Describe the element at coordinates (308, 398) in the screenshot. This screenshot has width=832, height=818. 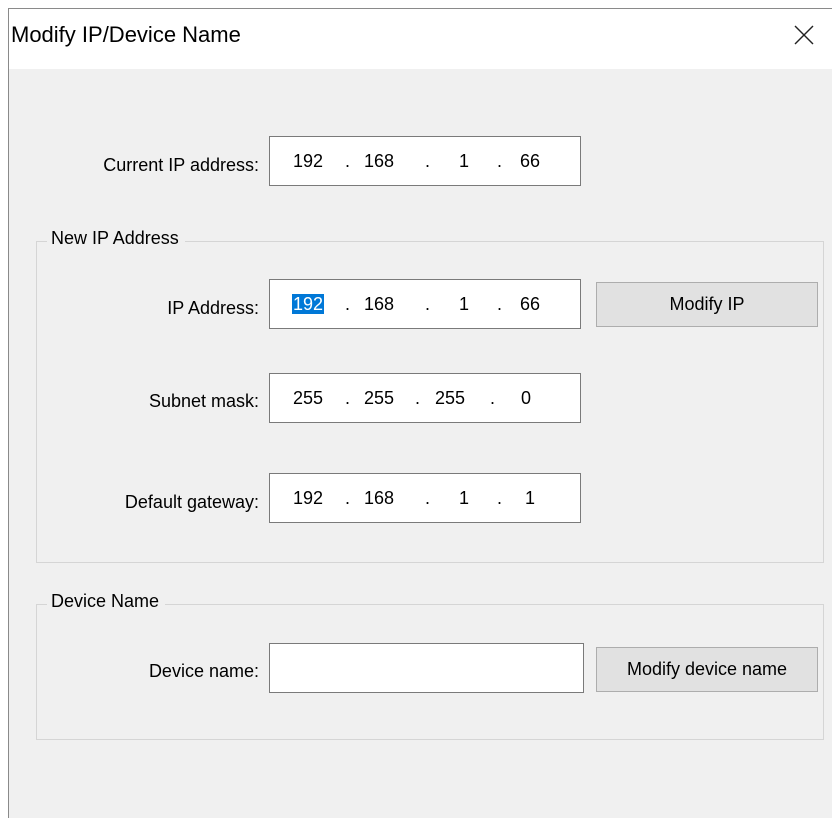
I see `subnet-octet-1: 255` at that location.